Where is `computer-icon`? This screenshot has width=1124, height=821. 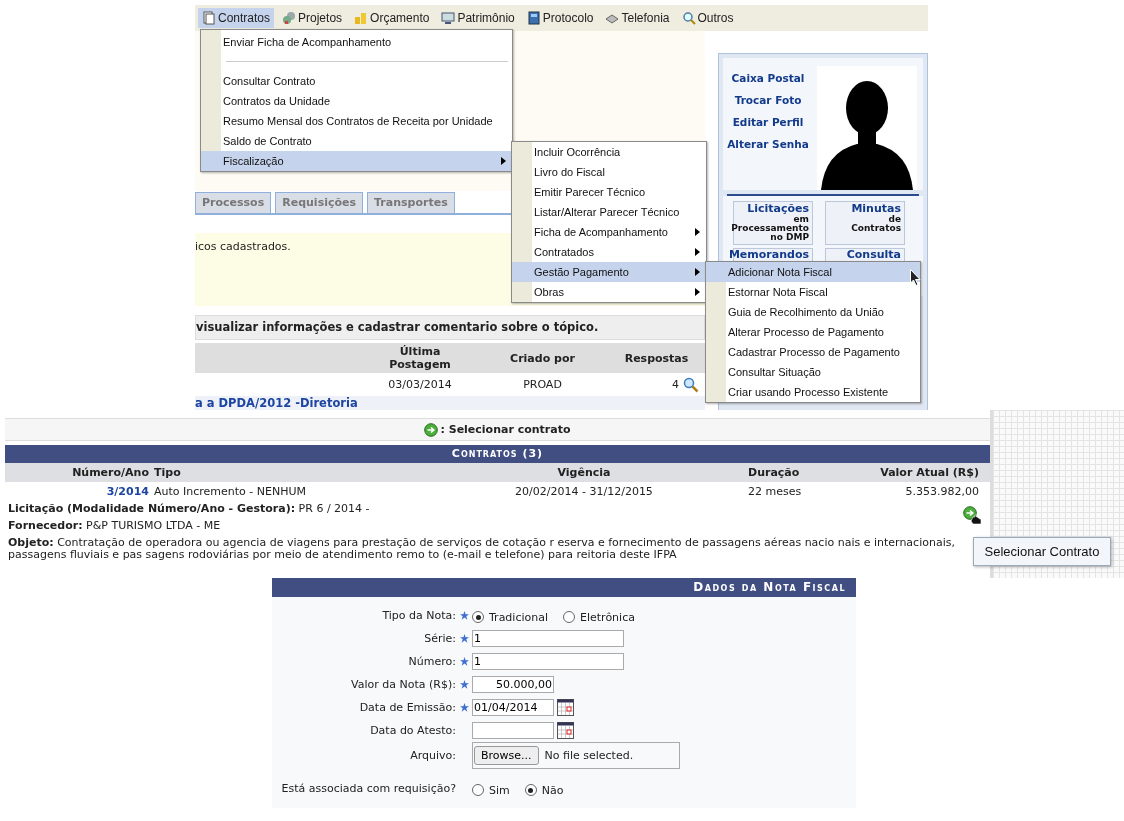
computer-icon is located at coordinates (448, 18).